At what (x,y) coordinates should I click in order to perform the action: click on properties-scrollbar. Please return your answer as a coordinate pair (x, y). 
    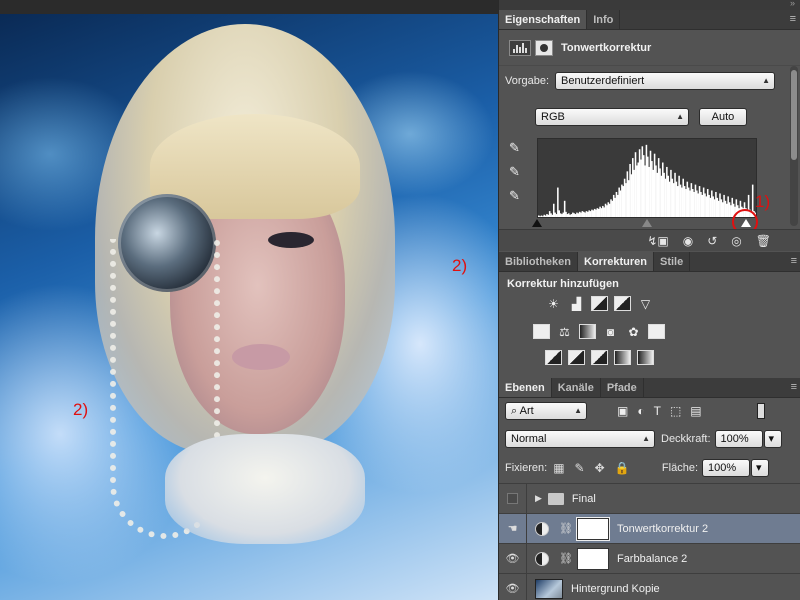
    Looking at the image, I should click on (794, 146).